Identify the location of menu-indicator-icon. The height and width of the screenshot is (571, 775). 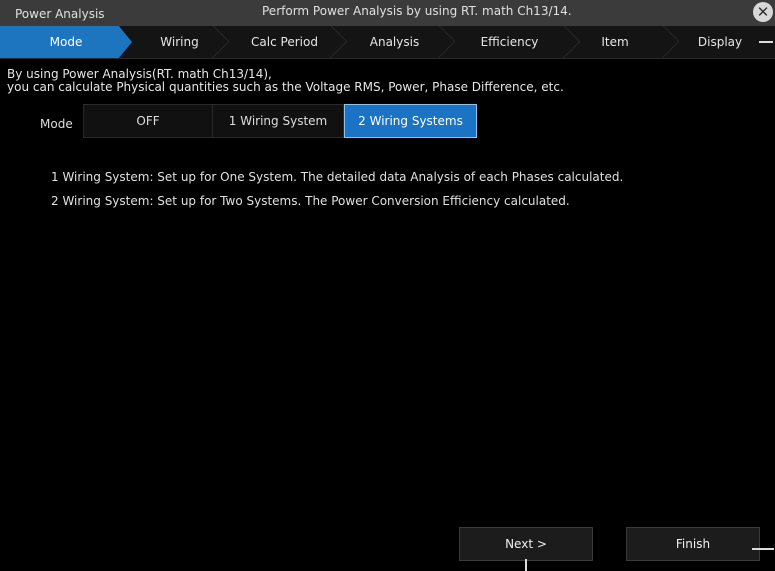
(766, 42).